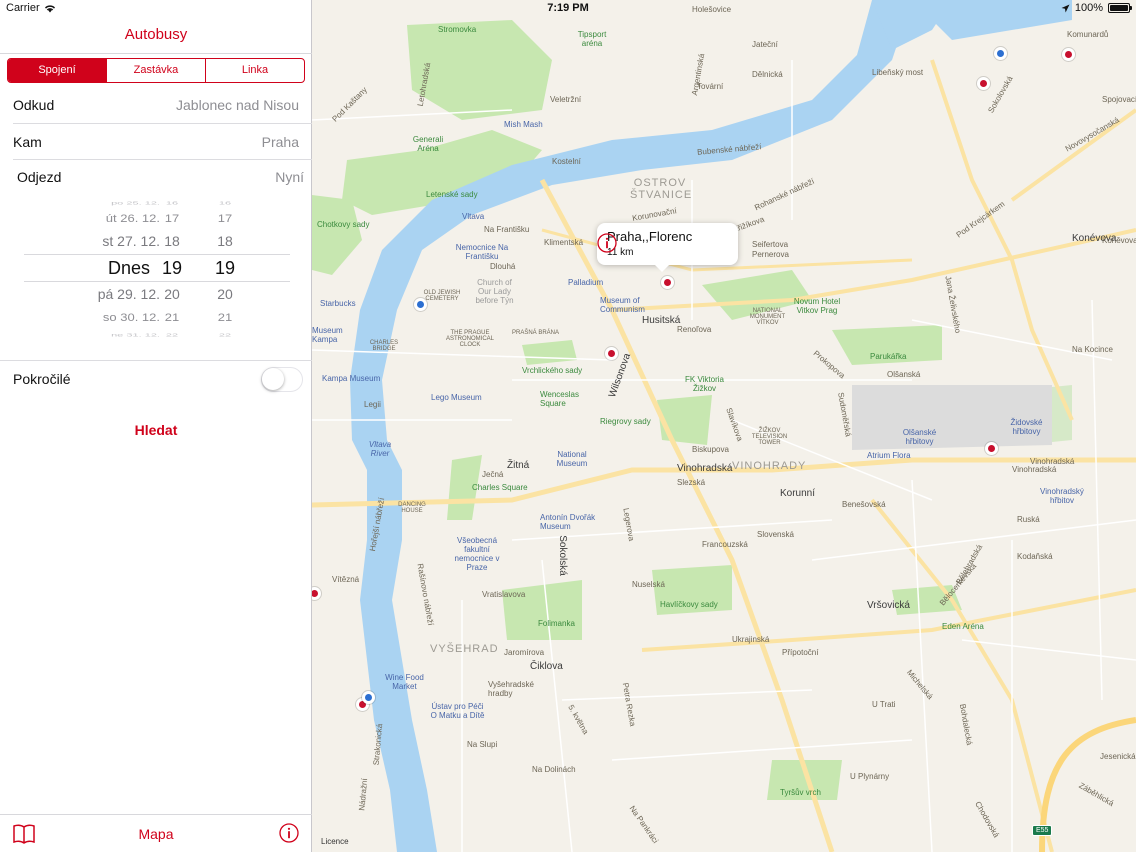 The width and height of the screenshot is (1136, 852). Describe the element at coordinates (704, 384) in the screenshot. I see `map-label: FK Viktoria Žižkov` at that location.